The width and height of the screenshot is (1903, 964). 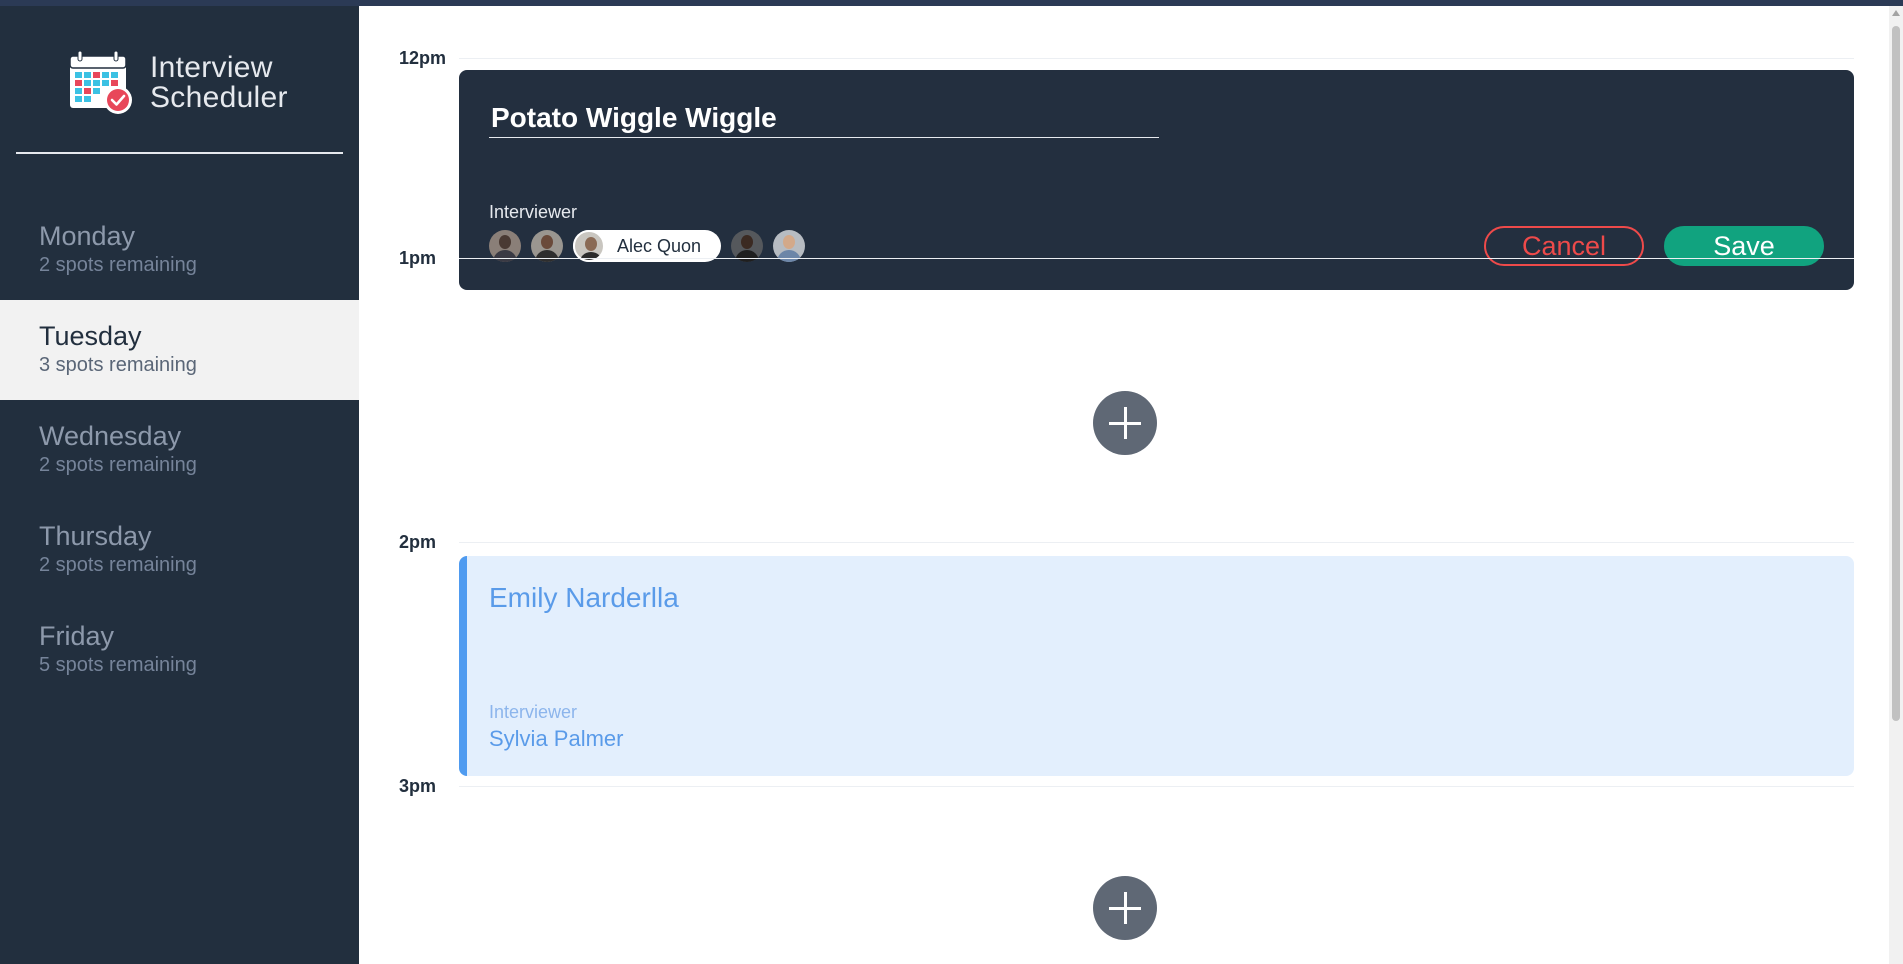 I want to click on app-title-line-2: Scheduler, so click(x=219, y=97).